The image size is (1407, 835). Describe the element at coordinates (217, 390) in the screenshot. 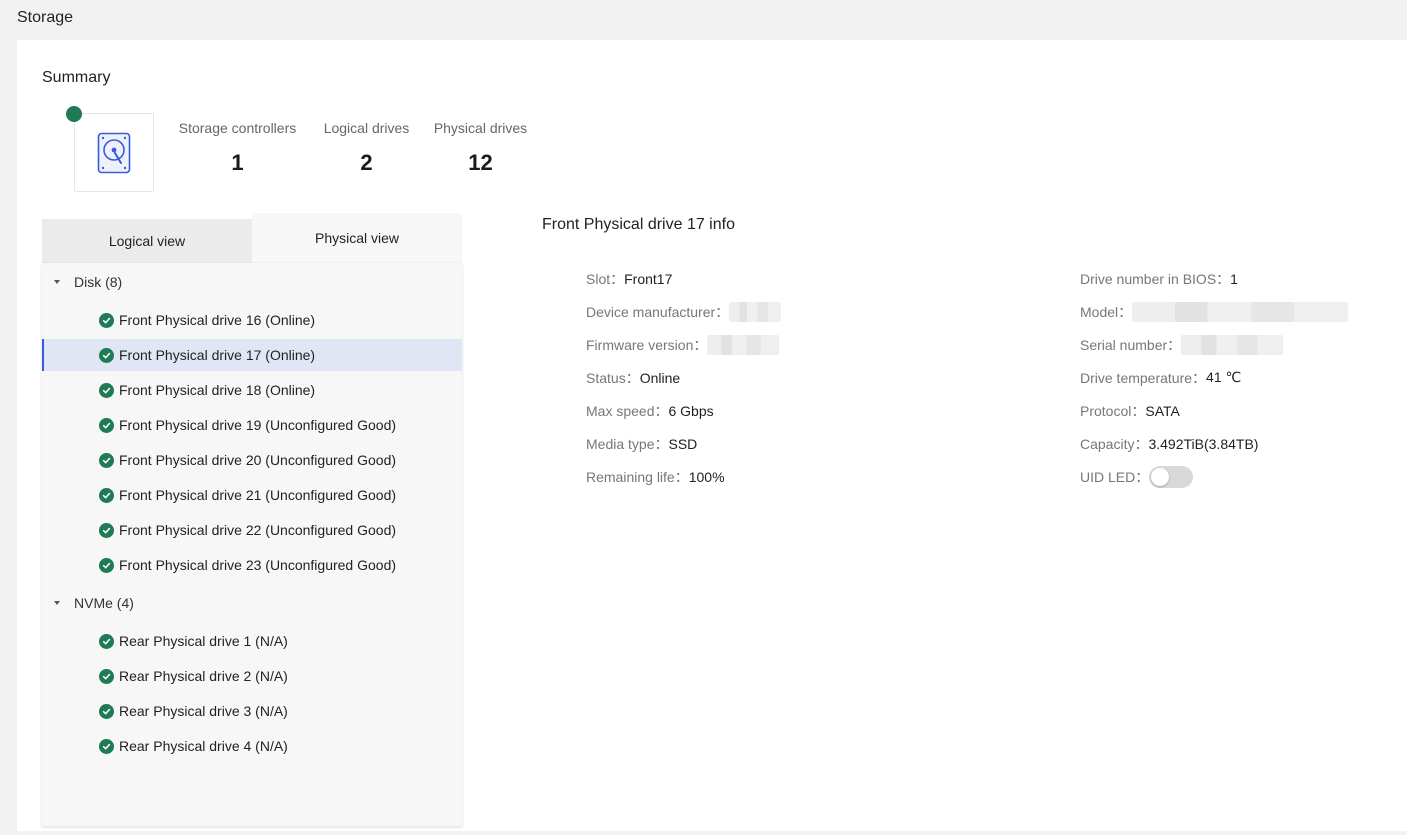

I see `tree-item-label: Front Physical drive 18 (Online)` at that location.